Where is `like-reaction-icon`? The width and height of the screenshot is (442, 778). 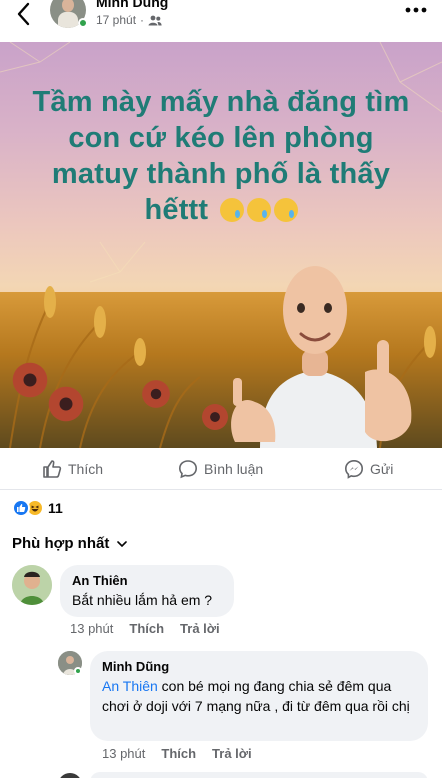 like-reaction-icon is located at coordinates (21, 508).